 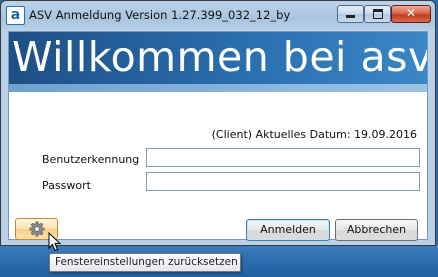 I want to click on password-input, so click(x=283, y=181).